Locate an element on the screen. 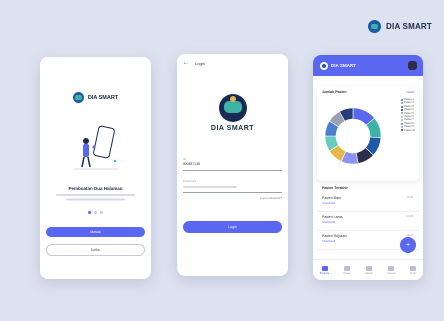  password-field is located at coordinates (213, 187).